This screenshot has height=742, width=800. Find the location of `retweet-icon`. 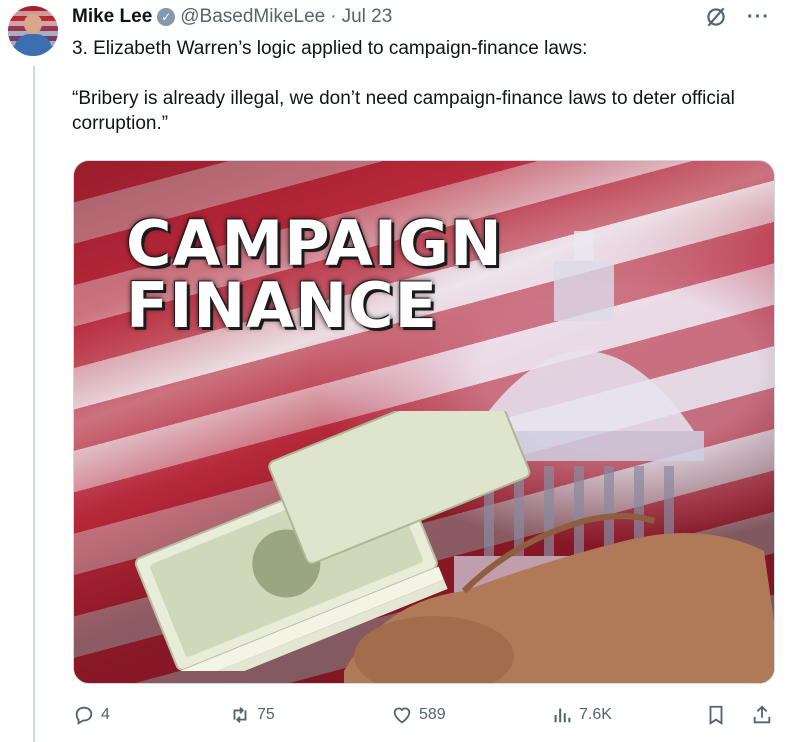

retweet-icon is located at coordinates (240, 715).